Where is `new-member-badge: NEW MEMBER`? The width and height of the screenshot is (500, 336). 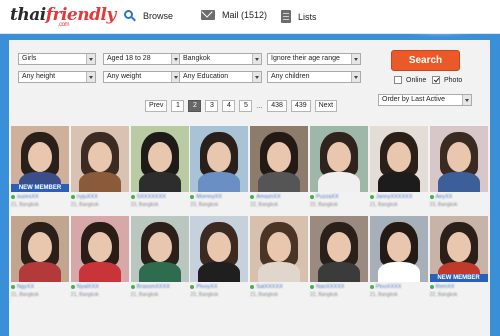
new-member-badge: NEW MEMBER is located at coordinates (40, 188).